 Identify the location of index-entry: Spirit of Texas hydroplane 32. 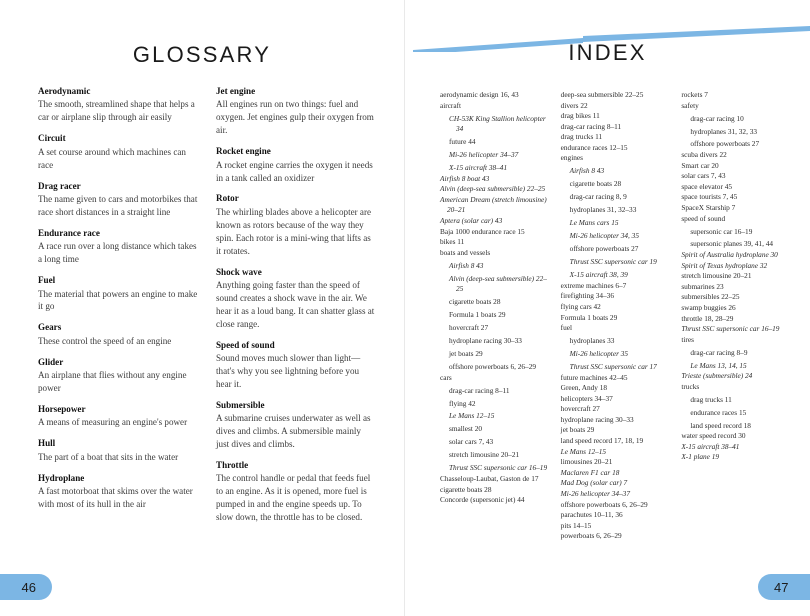
(724, 265).